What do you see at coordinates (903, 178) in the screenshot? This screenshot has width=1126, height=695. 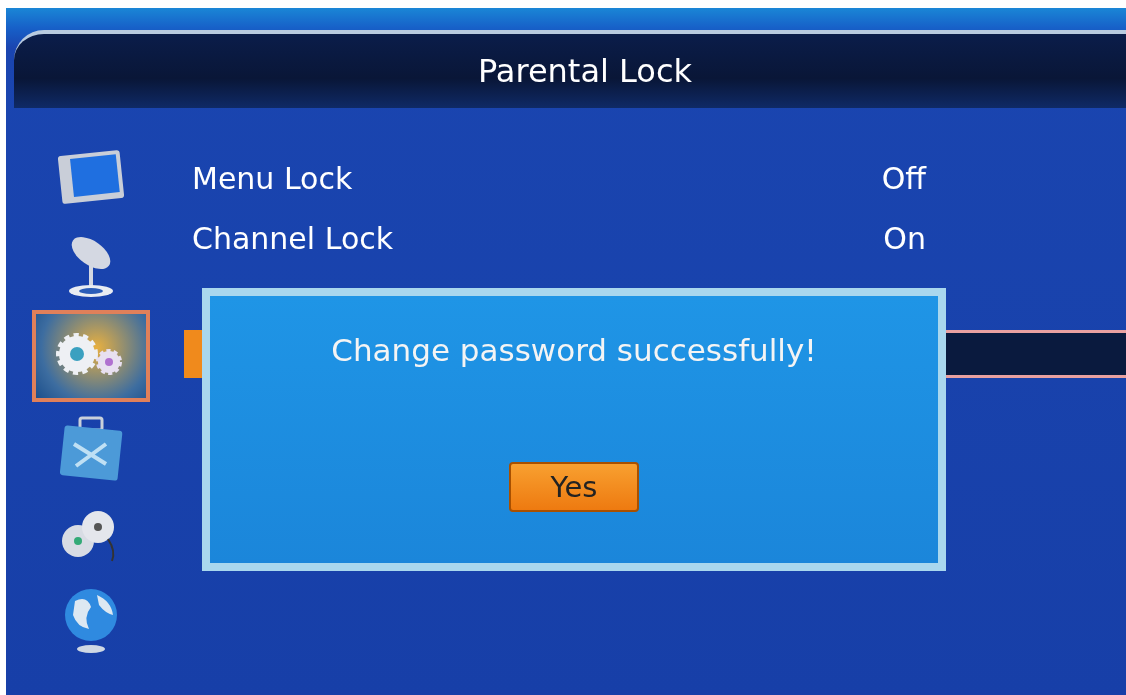 I see `menu-value: Off` at bounding box center [903, 178].